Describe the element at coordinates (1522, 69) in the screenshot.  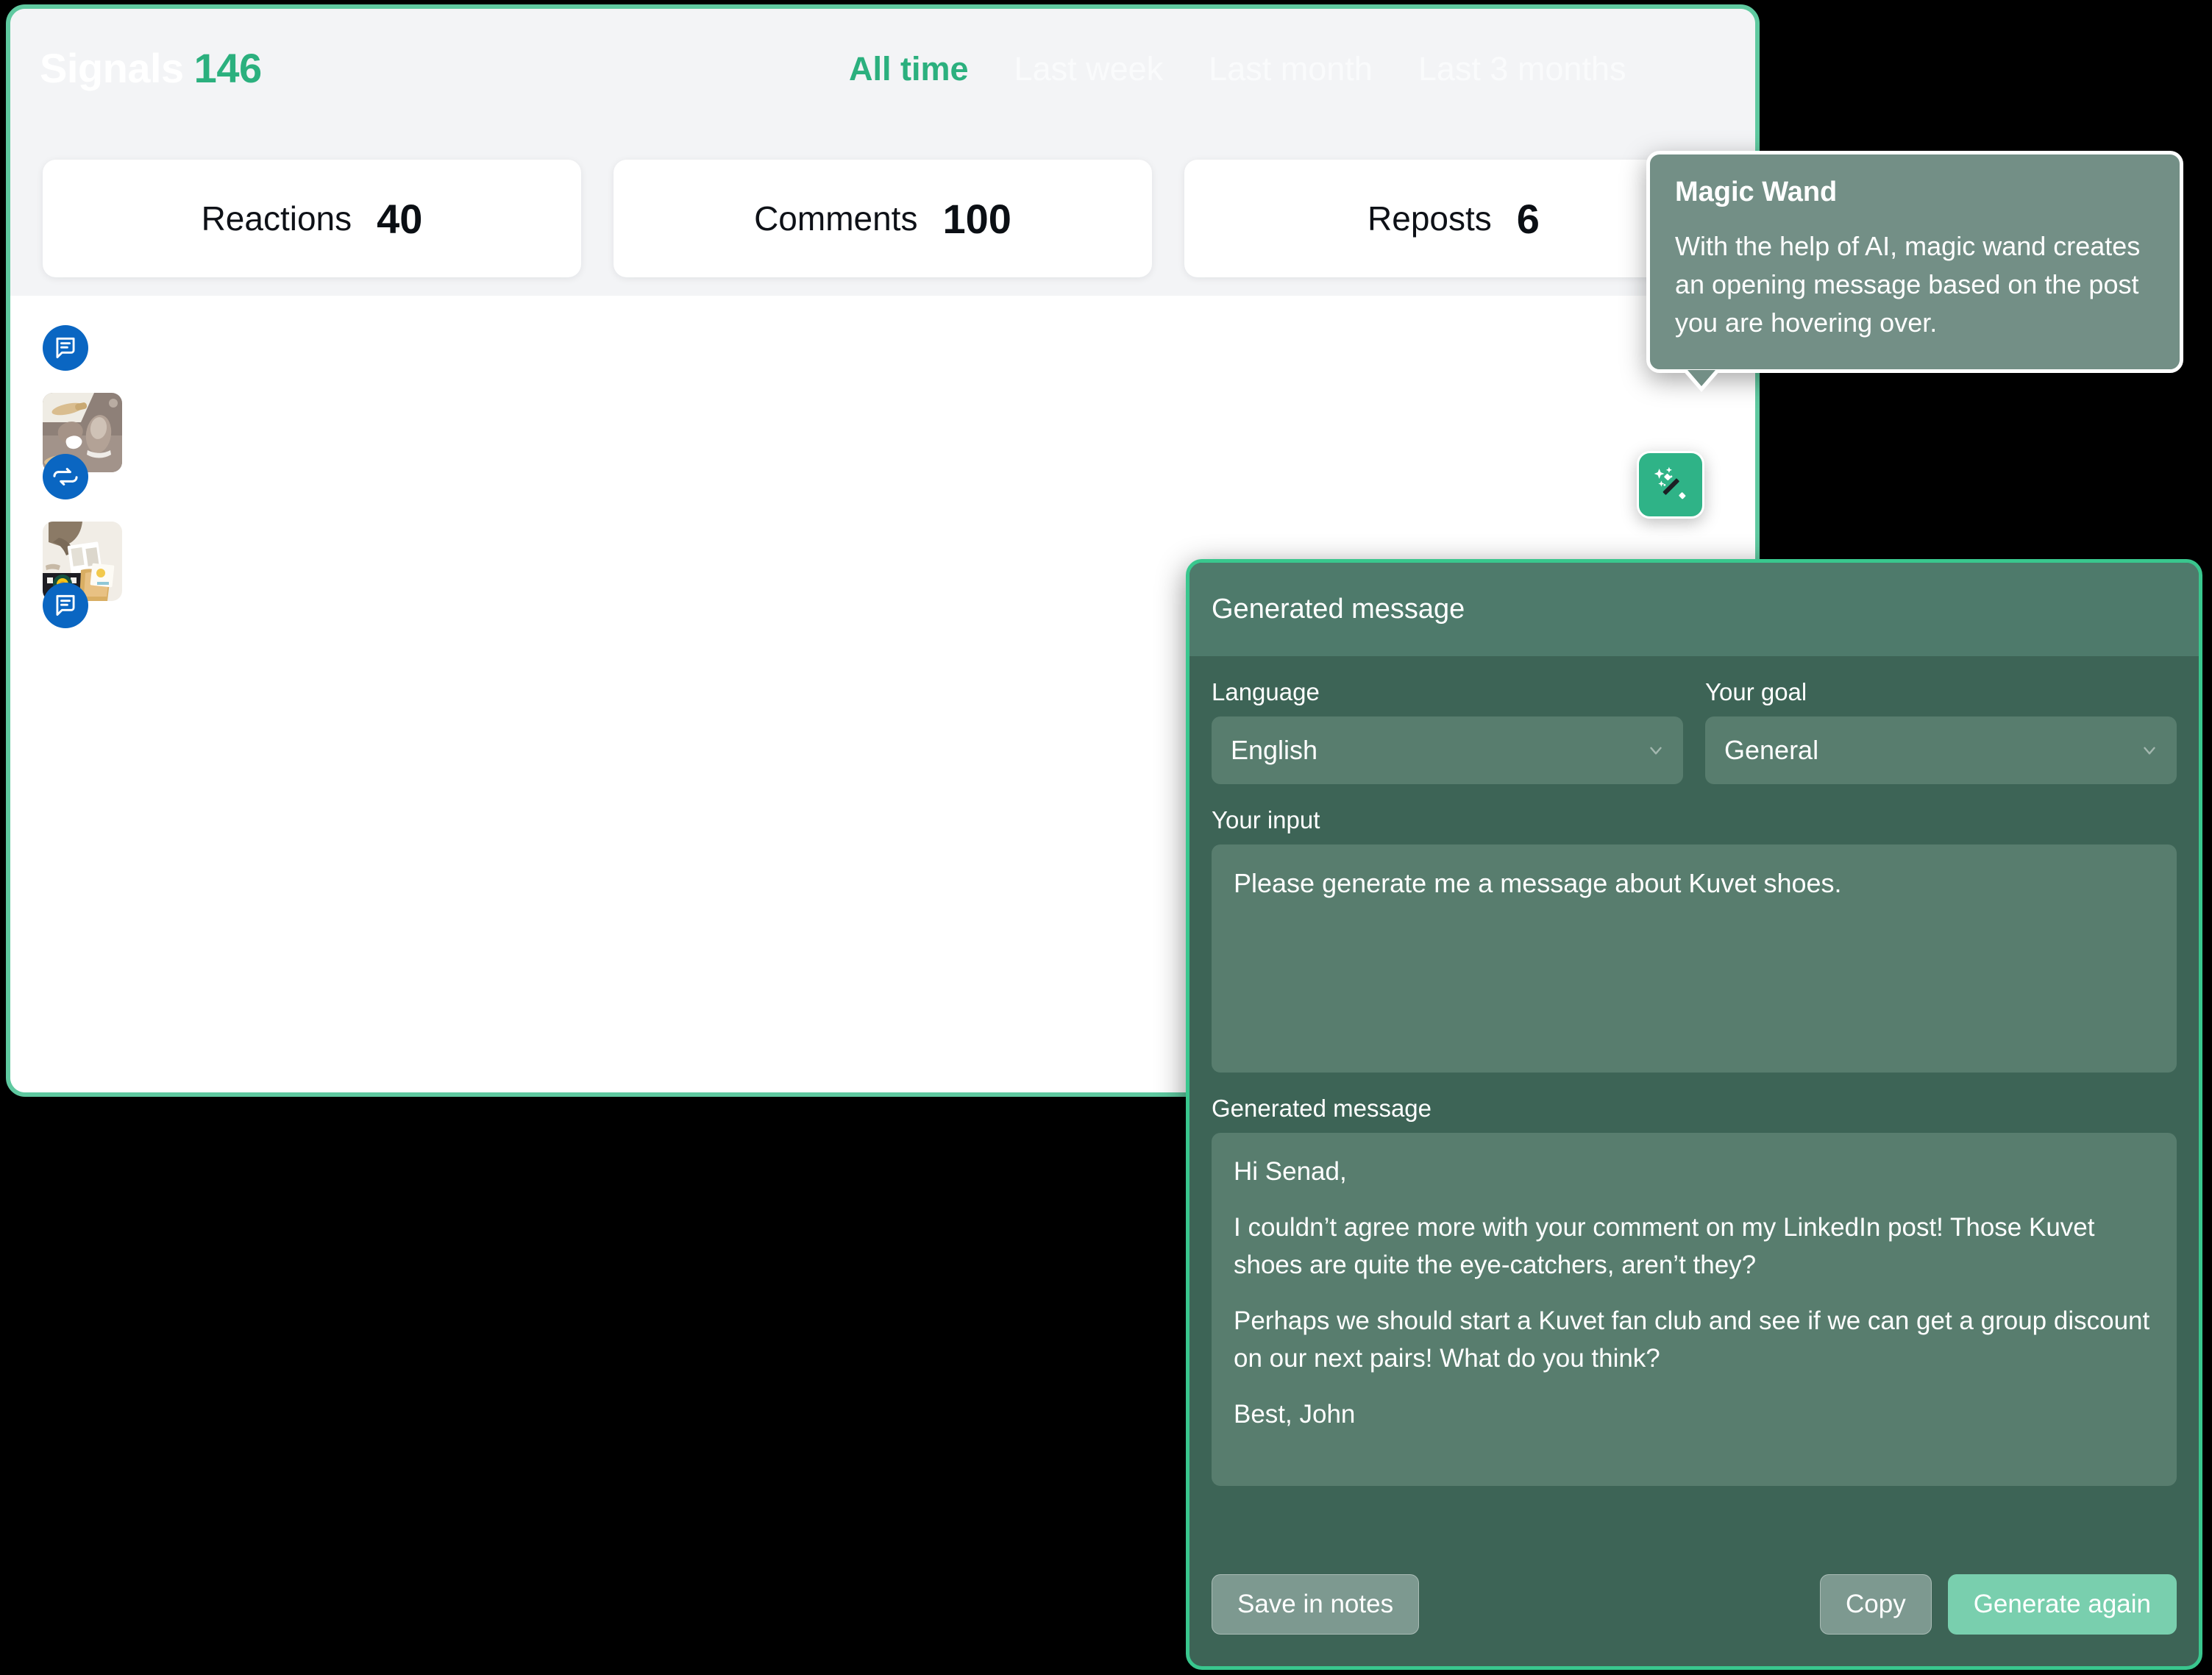
I see `tab-last-3-months: Last 3 months` at that location.